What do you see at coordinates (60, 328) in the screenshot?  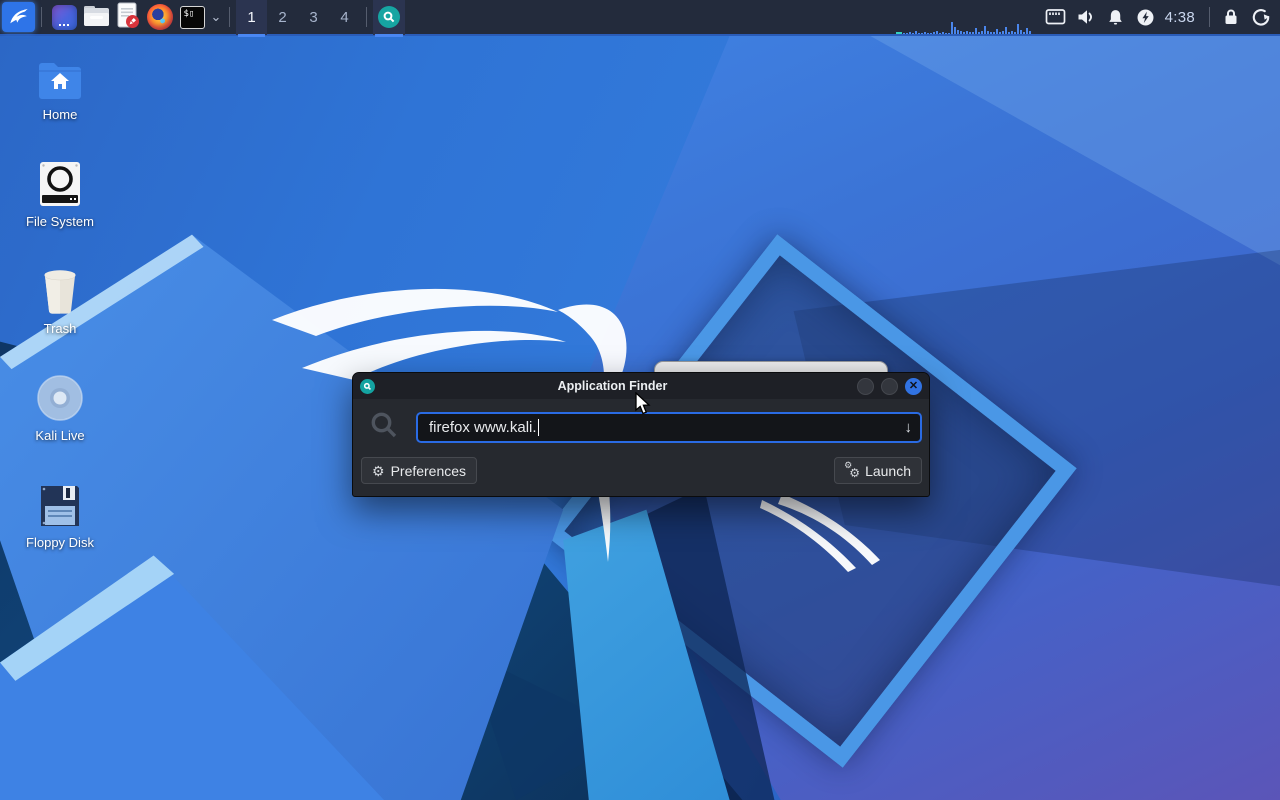 I see `desktop-icon-label: Trash` at bounding box center [60, 328].